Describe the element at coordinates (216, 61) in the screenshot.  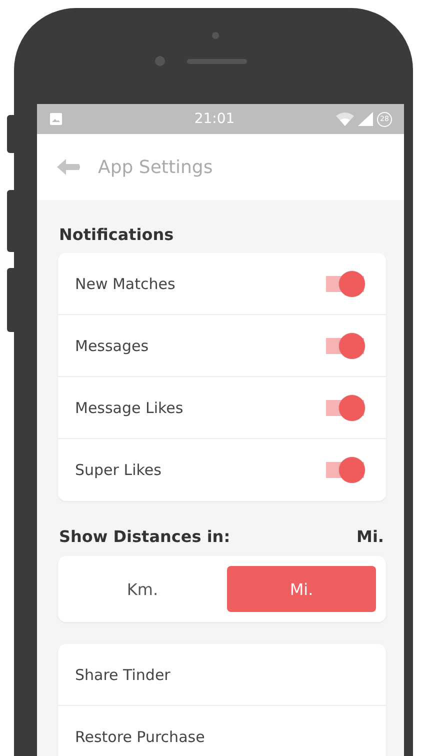
I see `speaker-grille` at that location.